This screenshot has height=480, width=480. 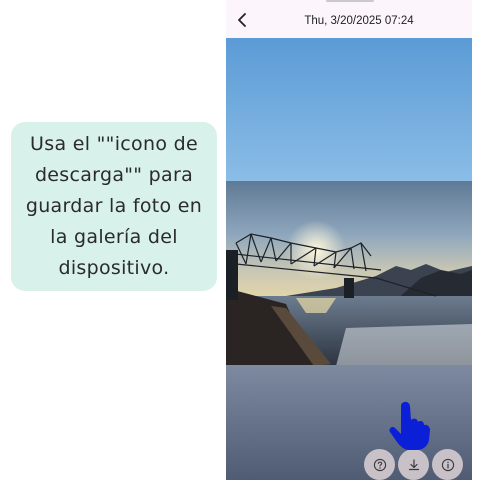 I want to click on info-circle-icon, so click(x=447, y=464).